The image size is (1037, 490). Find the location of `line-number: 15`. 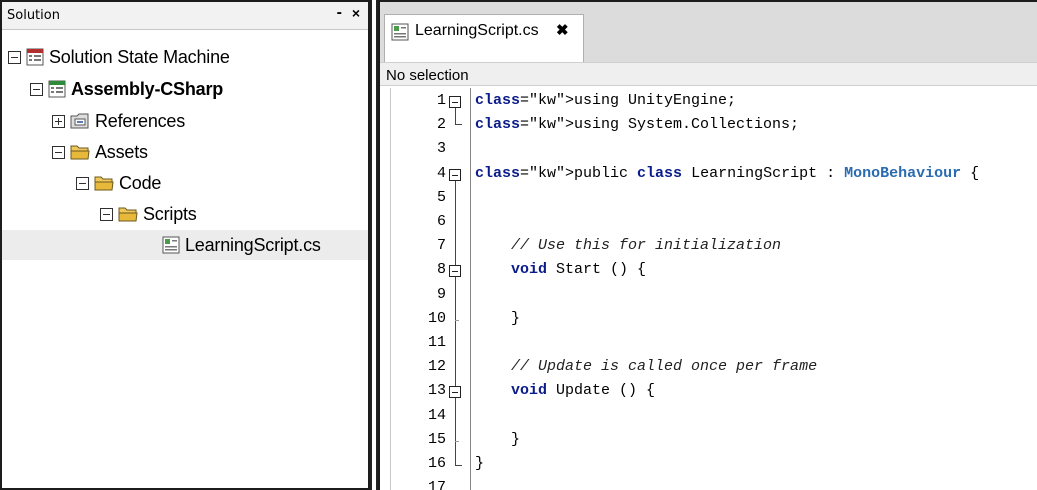

line-number: 15 is located at coordinates (436, 439).